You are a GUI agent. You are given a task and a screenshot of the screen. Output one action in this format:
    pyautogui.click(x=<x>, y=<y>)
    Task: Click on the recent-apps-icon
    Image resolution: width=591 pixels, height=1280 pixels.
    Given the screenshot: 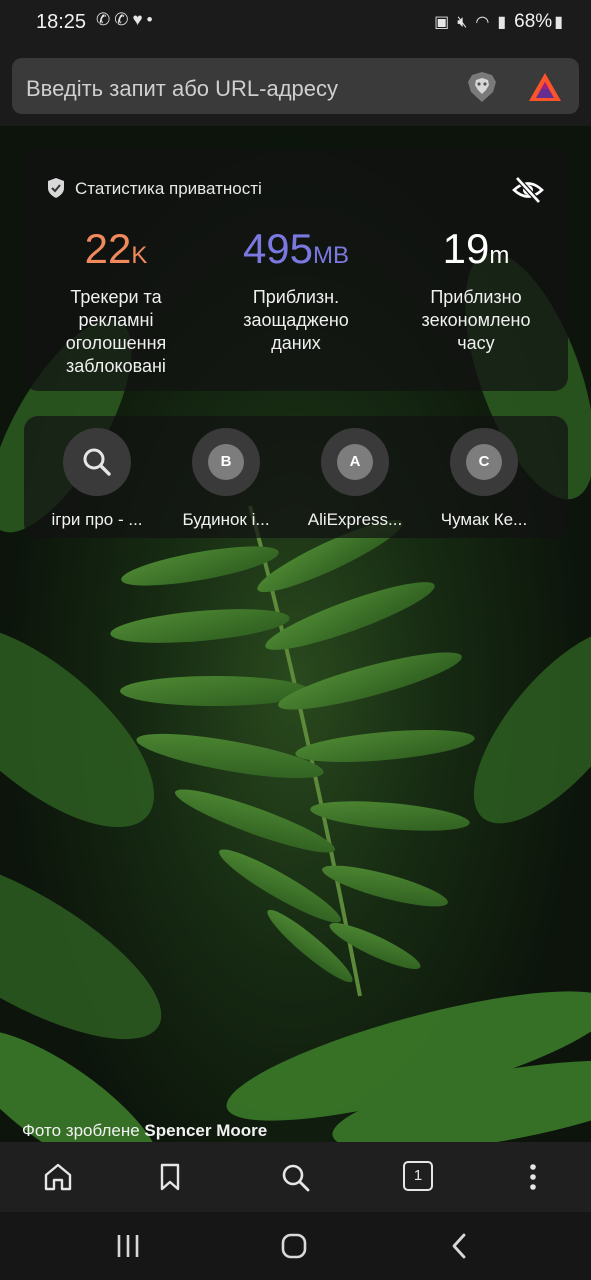 What is the action you would take?
    pyautogui.click(x=128, y=1246)
    